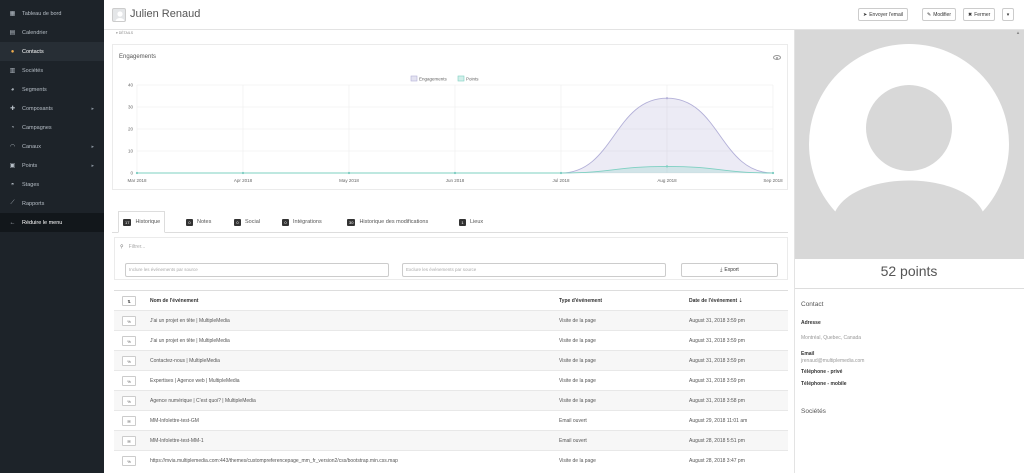  What do you see at coordinates (472, 79) in the screenshot?
I see `legend-label: Points` at bounding box center [472, 79].